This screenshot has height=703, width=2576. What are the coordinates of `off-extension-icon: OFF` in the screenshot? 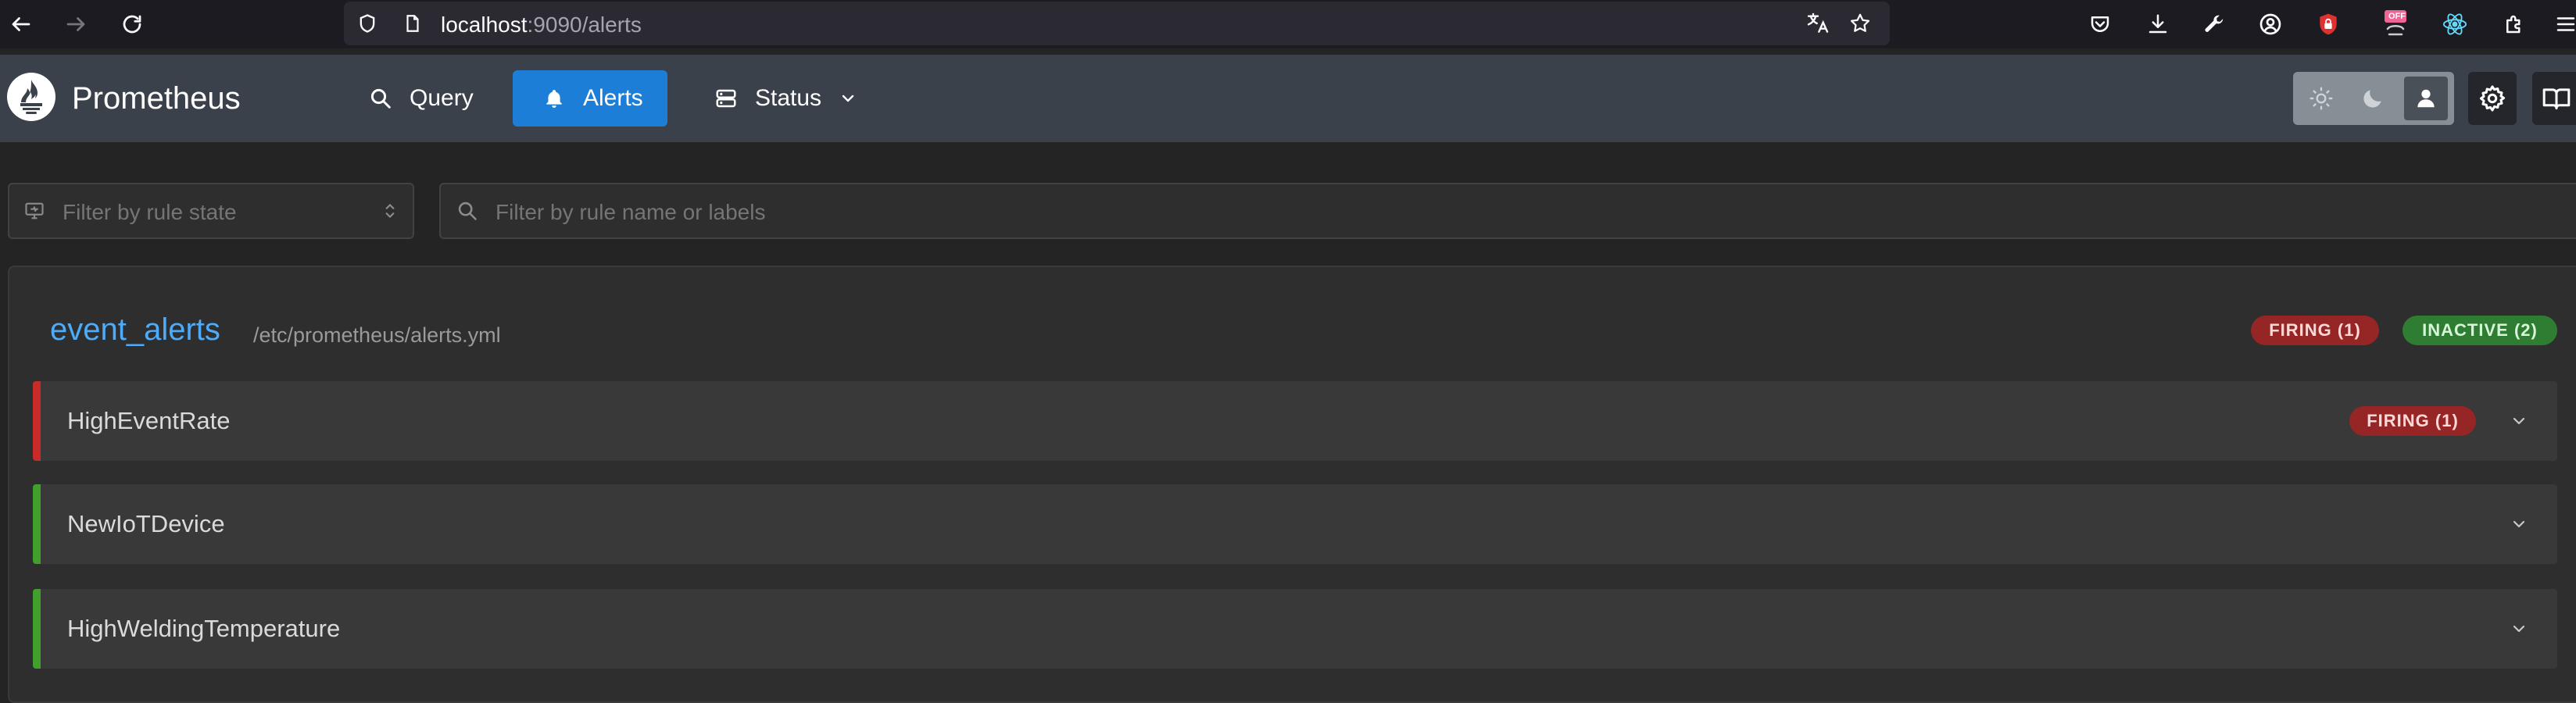 It's located at (2395, 24).